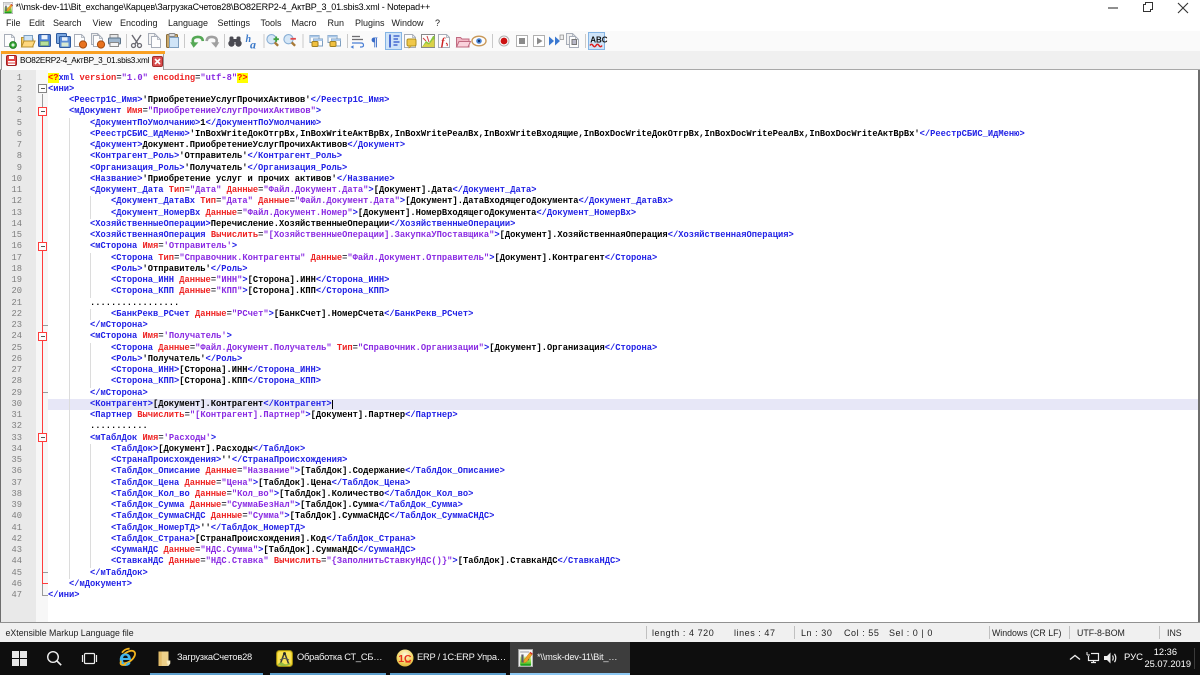 The image size is (1200, 675). I want to click on svg-text: ABC, so click(599, 40).